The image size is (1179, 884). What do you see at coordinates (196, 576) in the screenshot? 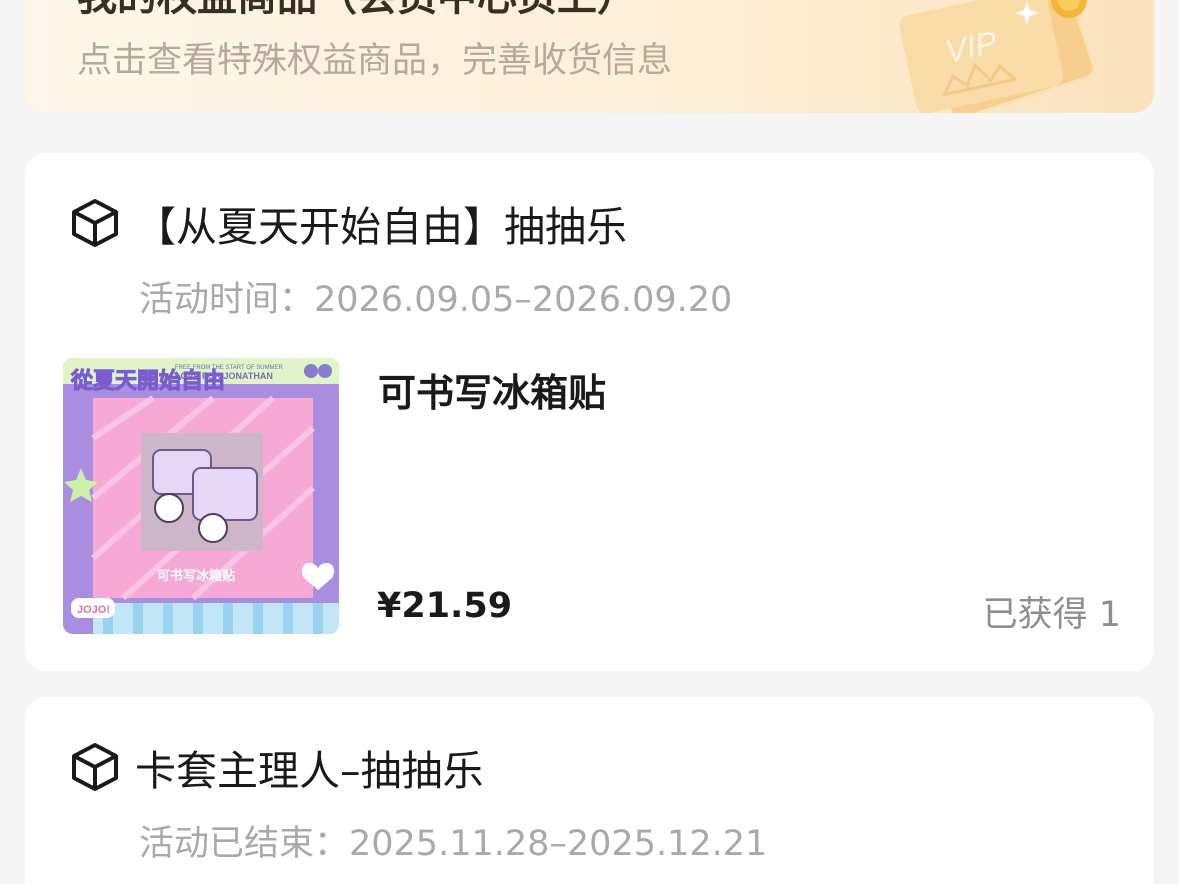
I see `svg-text: 可书写冰箱贴` at bounding box center [196, 576].